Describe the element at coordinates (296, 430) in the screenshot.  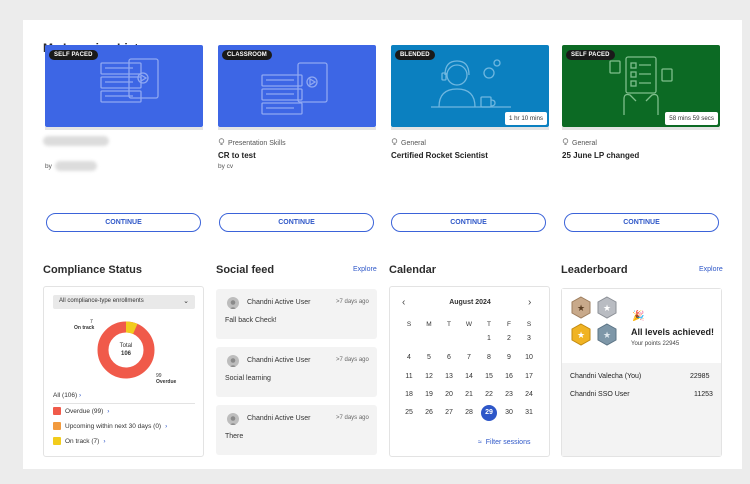
I see `feed-item: Chandni Active User >7 days ago There` at that location.